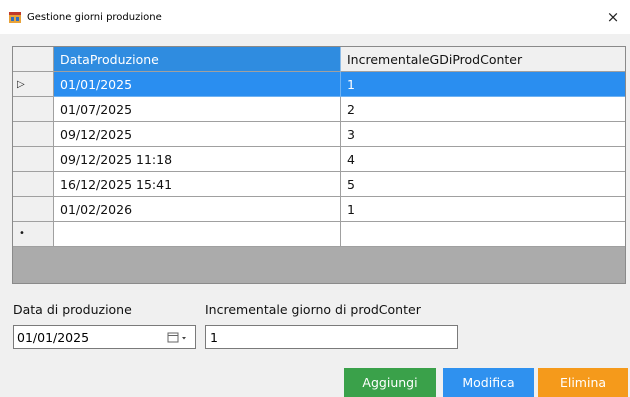  I want to click on row-header: ▷, so click(33, 84).